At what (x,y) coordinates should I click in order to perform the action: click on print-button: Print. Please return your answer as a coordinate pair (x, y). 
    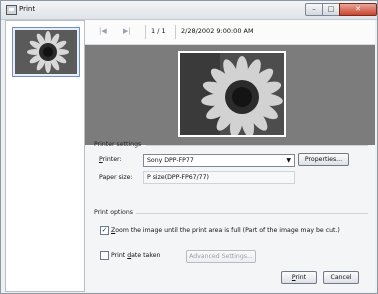
    Looking at the image, I should click on (299, 277).